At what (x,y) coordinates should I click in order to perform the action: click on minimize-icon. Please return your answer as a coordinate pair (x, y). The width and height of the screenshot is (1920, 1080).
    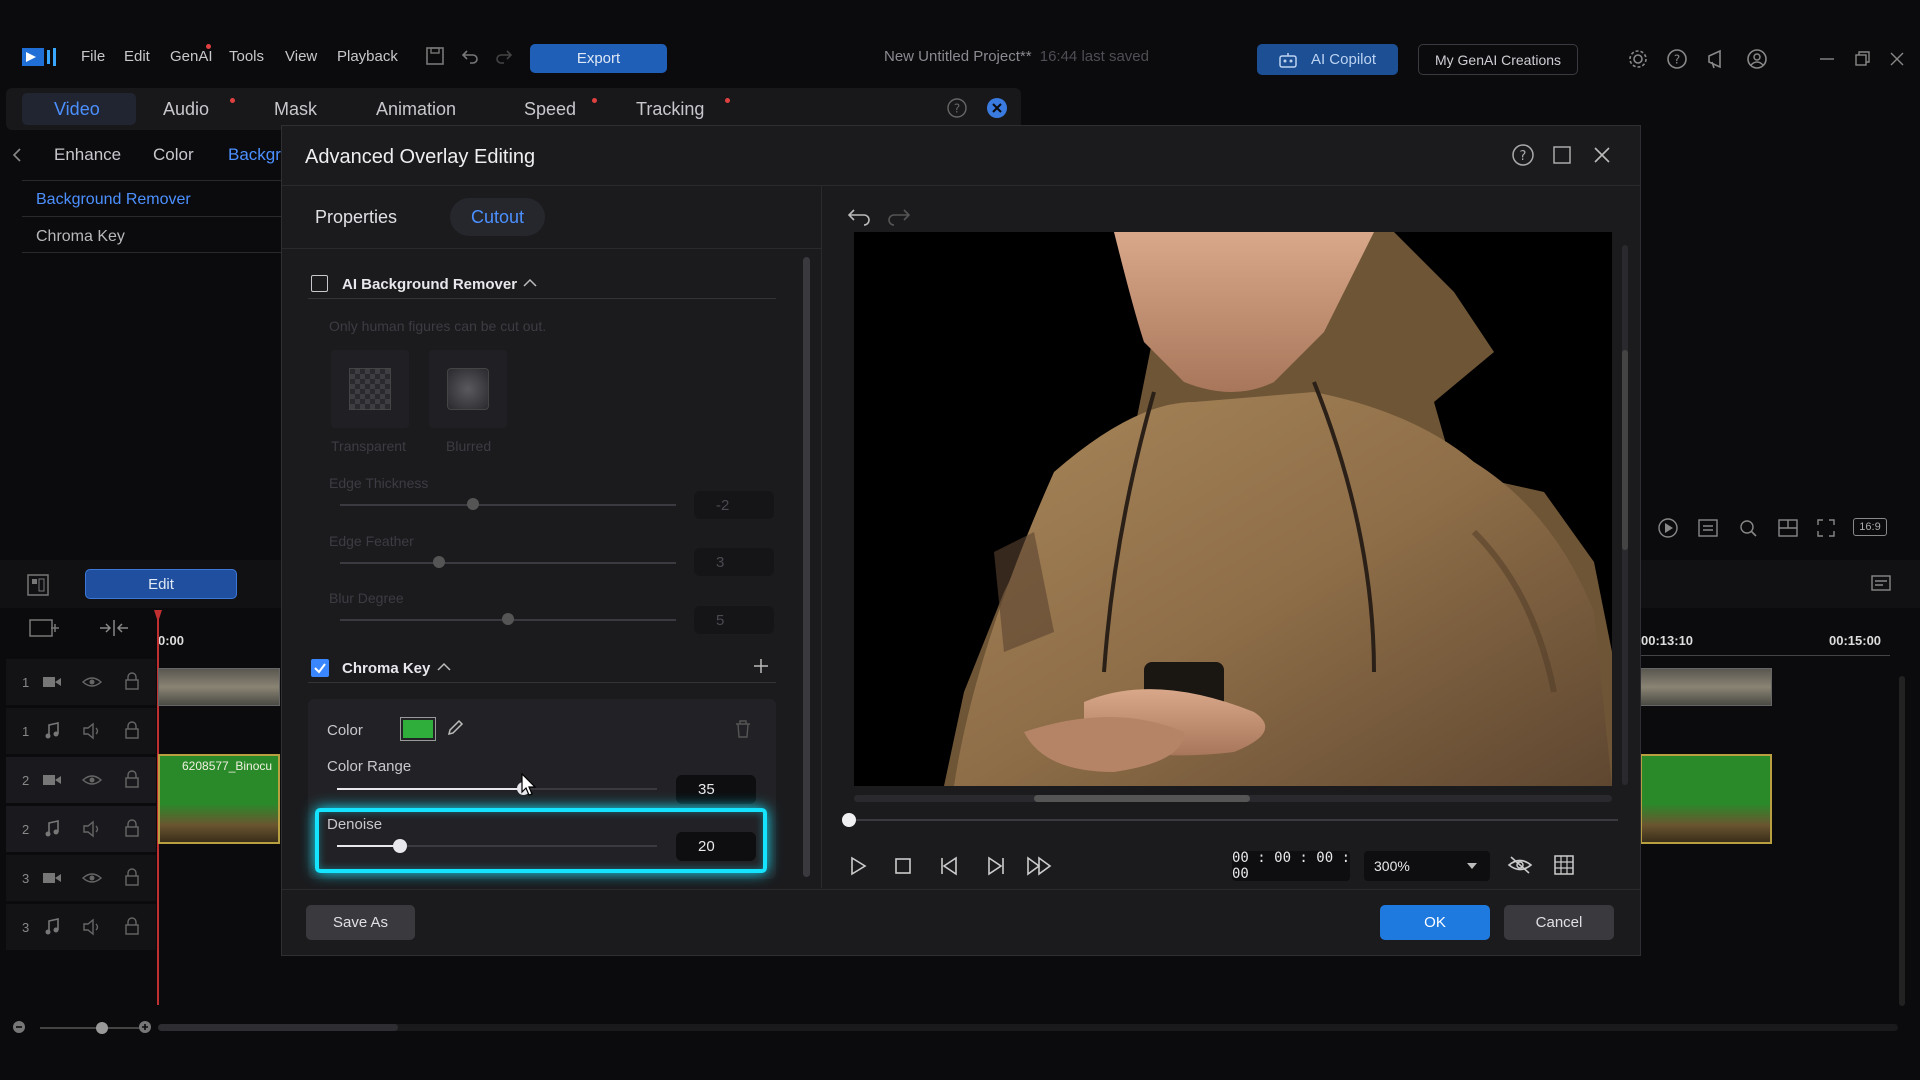
    Looking at the image, I should click on (1827, 59).